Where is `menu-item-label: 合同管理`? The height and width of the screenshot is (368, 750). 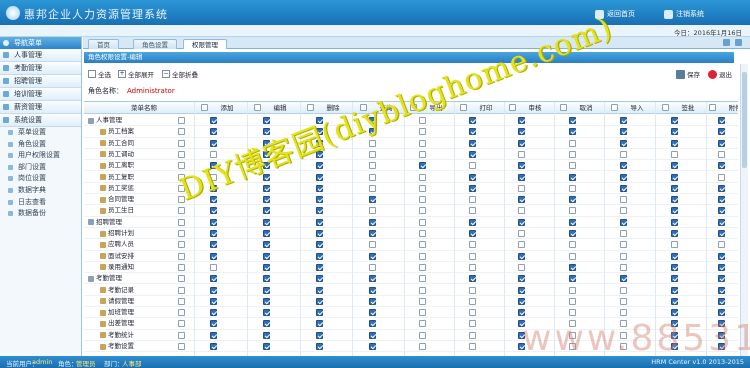
menu-item-label: 合同管理 is located at coordinates (117, 199).